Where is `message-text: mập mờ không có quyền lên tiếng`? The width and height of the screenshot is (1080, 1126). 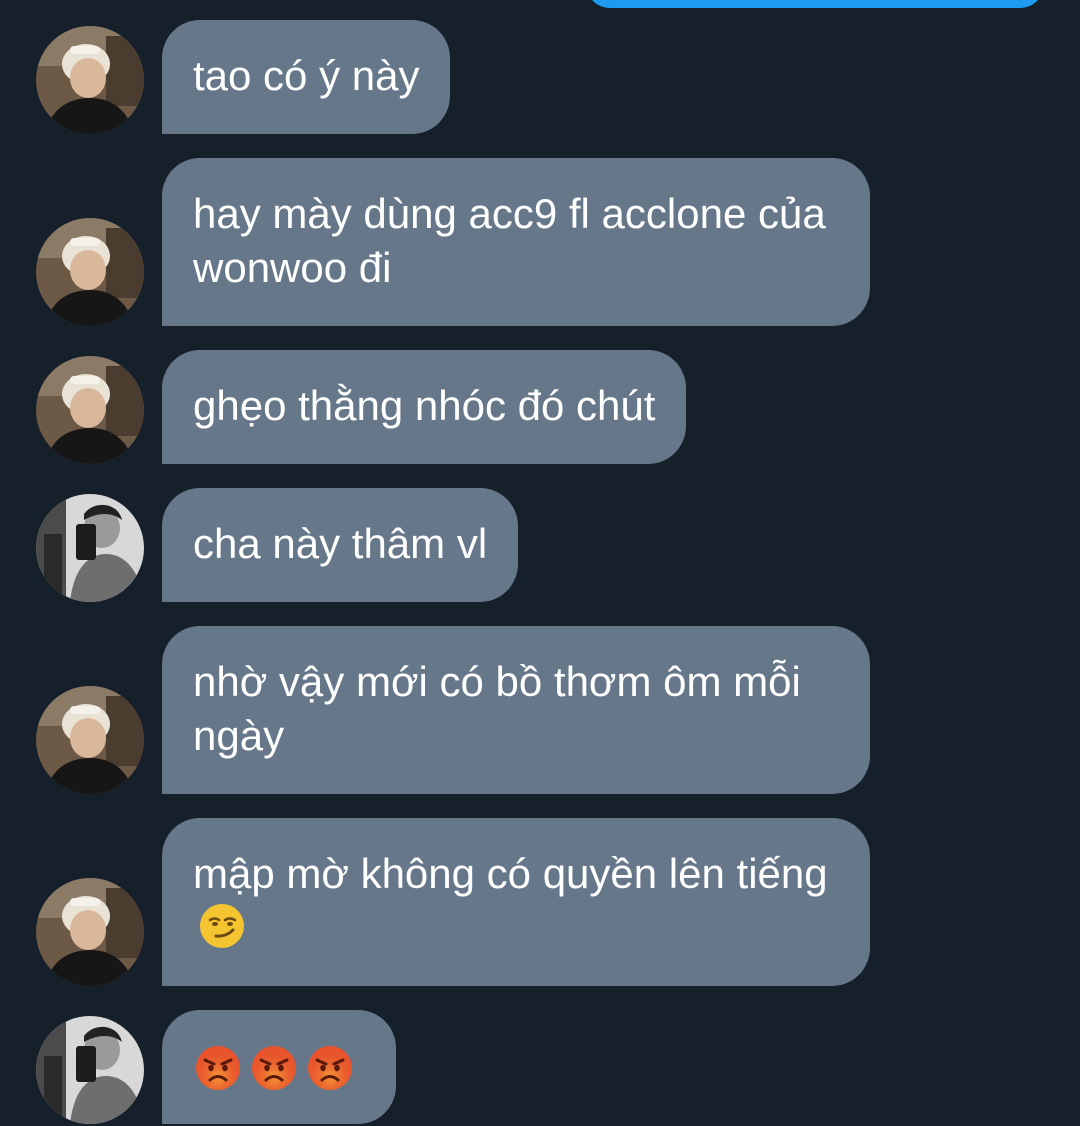 message-text: mập mờ không có quyền lên tiếng is located at coordinates (510, 873).